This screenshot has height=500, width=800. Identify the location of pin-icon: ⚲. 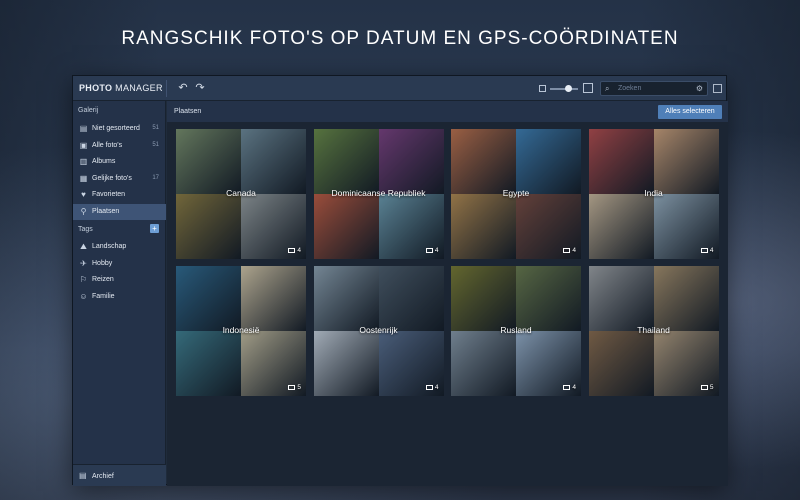
(83, 211).